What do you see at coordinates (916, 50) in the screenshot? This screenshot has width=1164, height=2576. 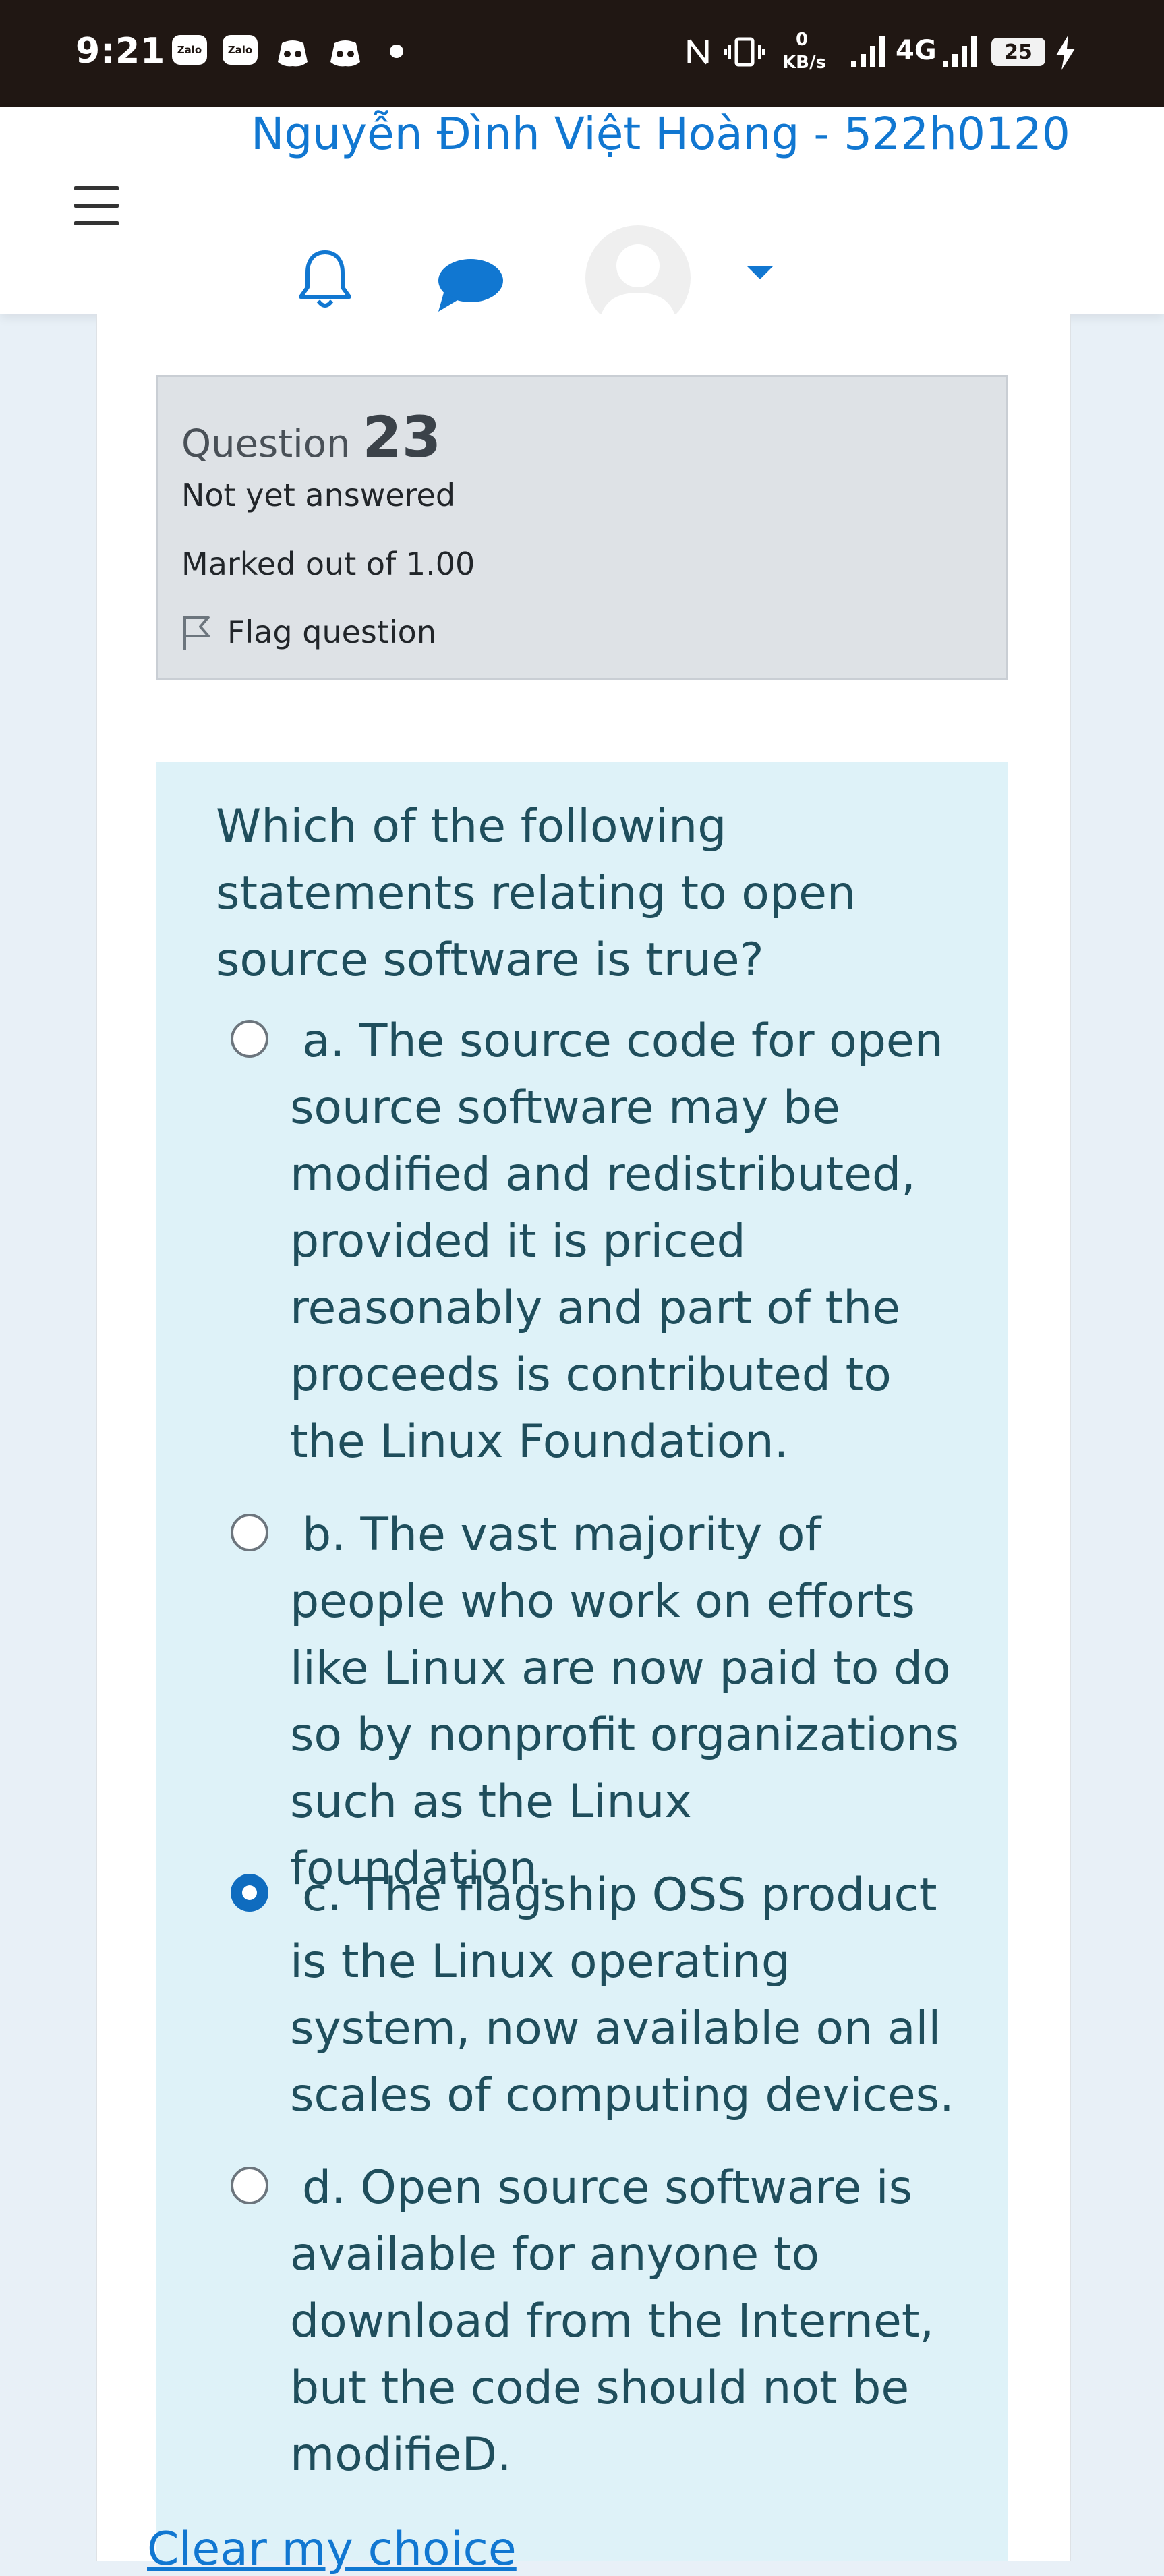 I see `network-type: 4G` at bounding box center [916, 50].